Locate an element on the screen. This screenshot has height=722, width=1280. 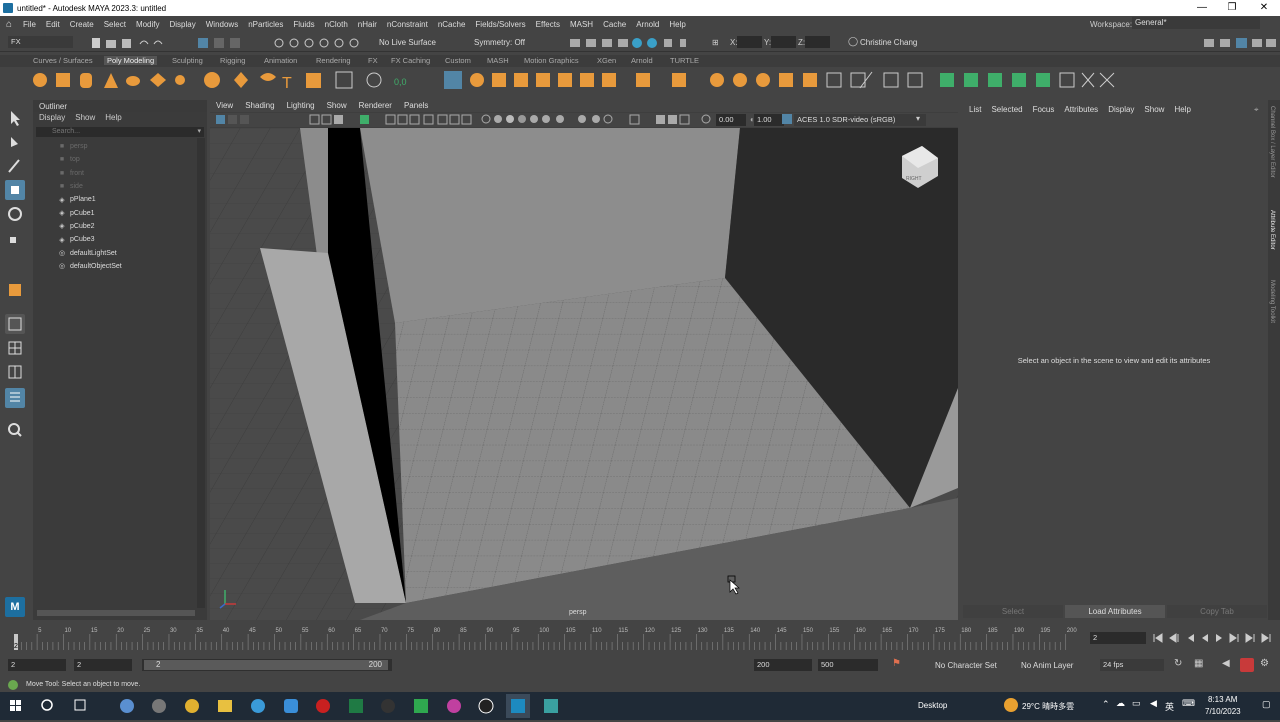
network-icon: ▭ is located at coordinates (1136, 703).